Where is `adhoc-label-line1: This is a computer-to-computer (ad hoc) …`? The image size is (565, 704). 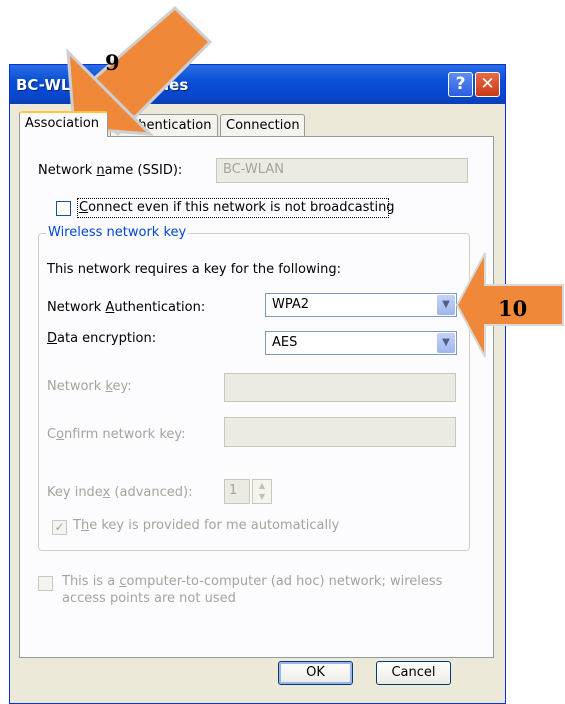
adhoc-label-line1: This is a computer-to-computer (ad hoc) … is located at coordinates (252, 581).